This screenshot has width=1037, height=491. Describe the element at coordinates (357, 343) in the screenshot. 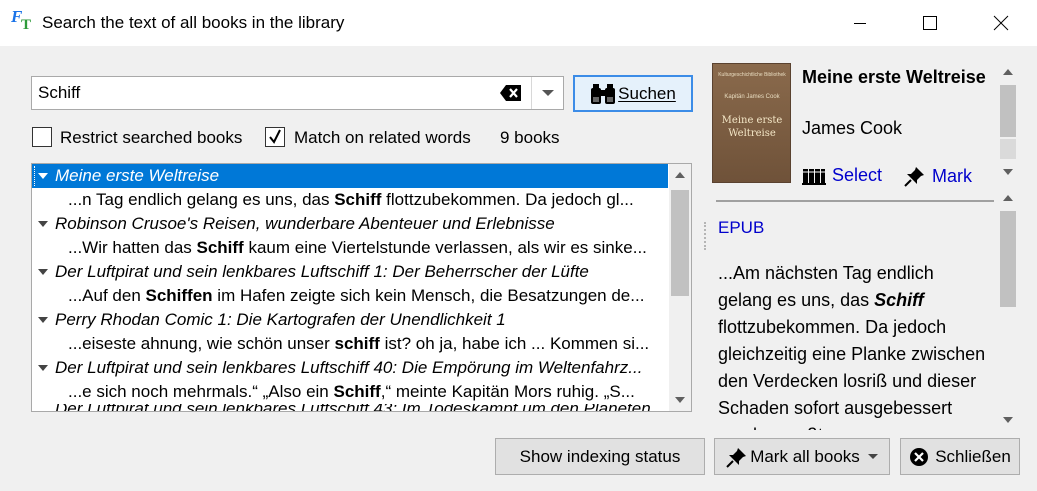

I see `match-highlight: schiff` at that location.